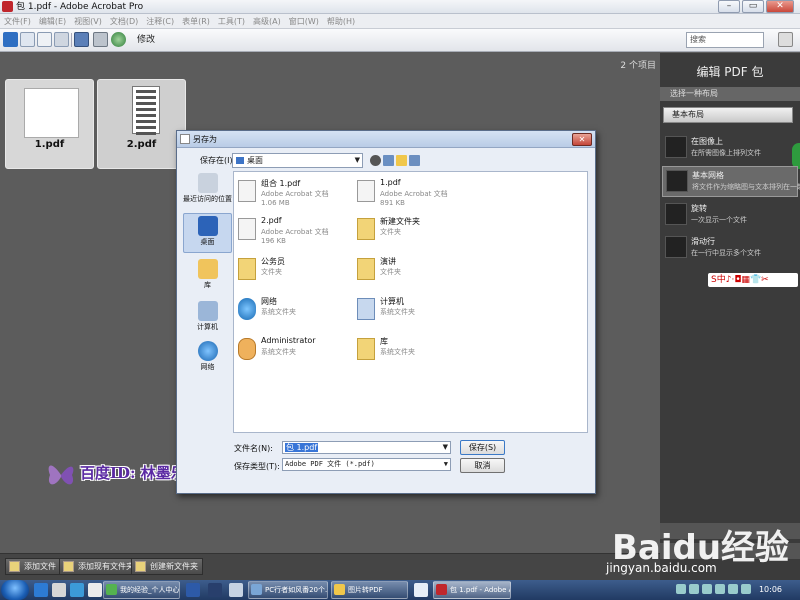  I want to click on network-status-icon, so click(746, 589).